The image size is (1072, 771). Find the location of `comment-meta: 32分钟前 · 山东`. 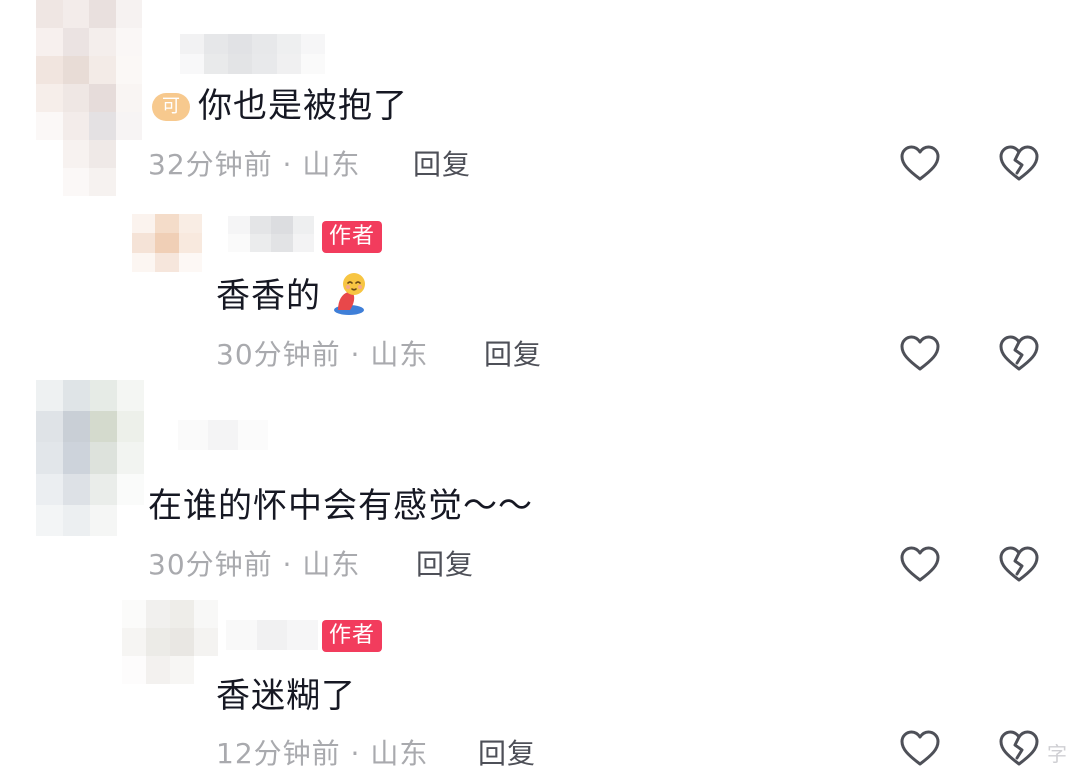

comment-meta: 32分钟前 · 山东 is located at coordinates (254, 165).